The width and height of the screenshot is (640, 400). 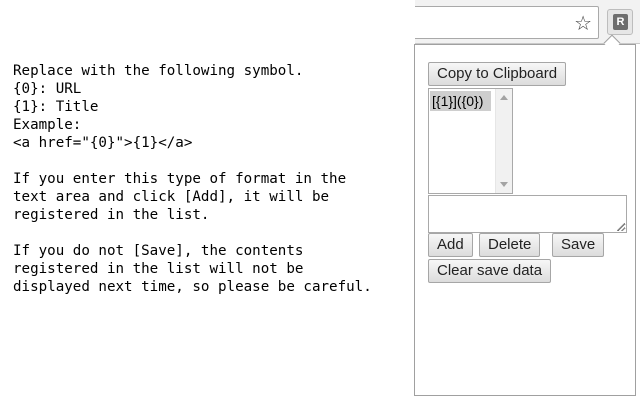 What do you see at coordinates (180, 179) in the screenshot?
I see `help-line: If you enter this type of format in the` at bounding box center [180, 179].